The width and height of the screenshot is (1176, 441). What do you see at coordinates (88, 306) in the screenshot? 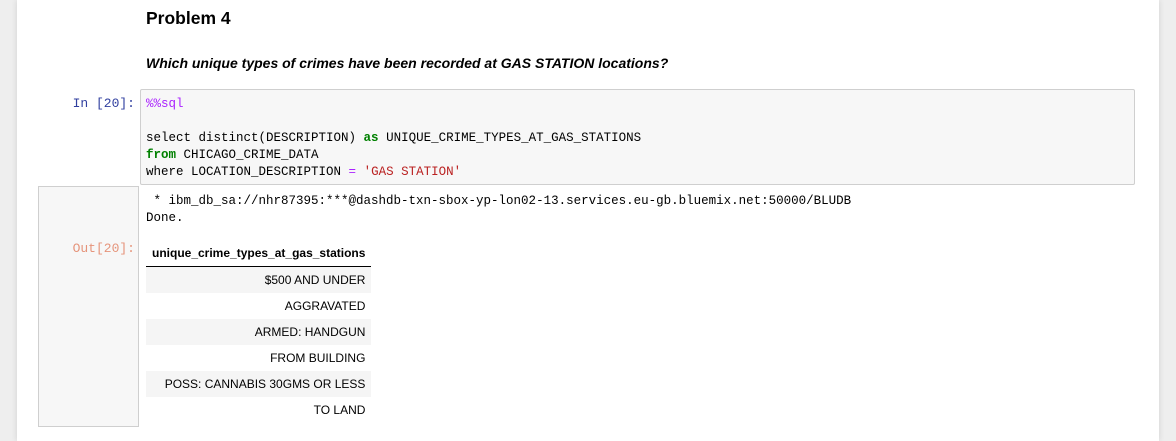
I see `output-collapse-gutter` at bounding box center [88, 306].